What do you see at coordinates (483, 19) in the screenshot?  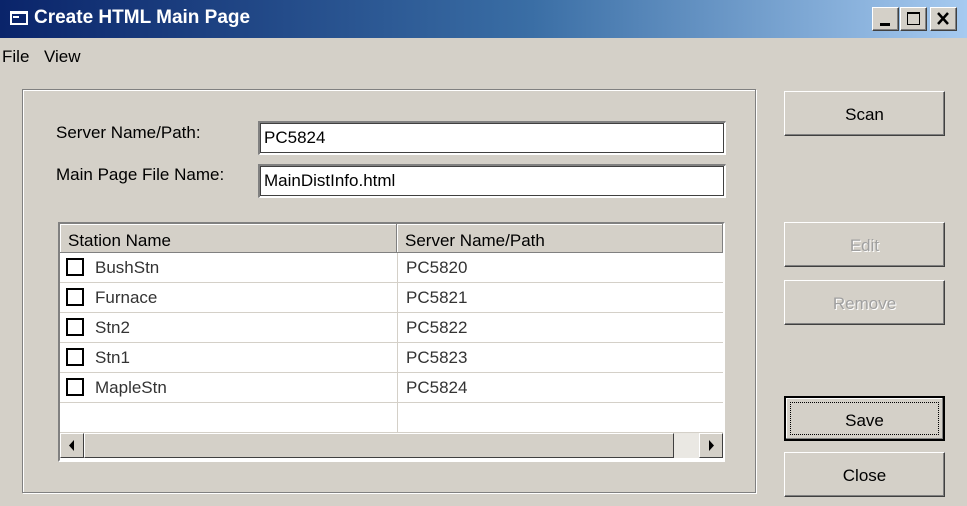 I see `title-bar: Create HTML Main Page` at bounding box center [483, 19].